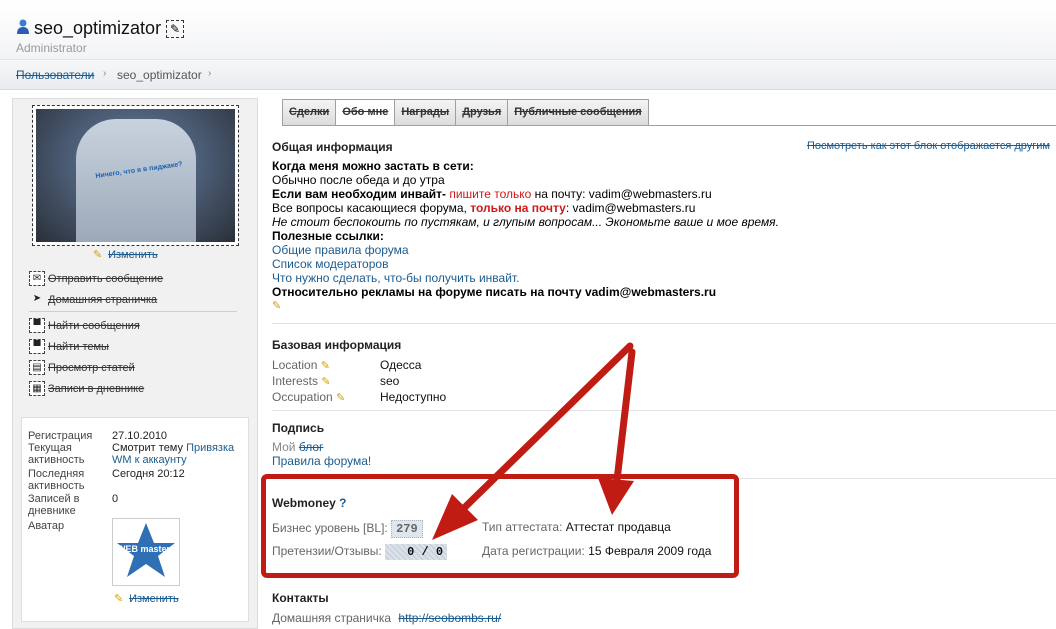  I want to click on location-value: Одесса, so click(401, 365).